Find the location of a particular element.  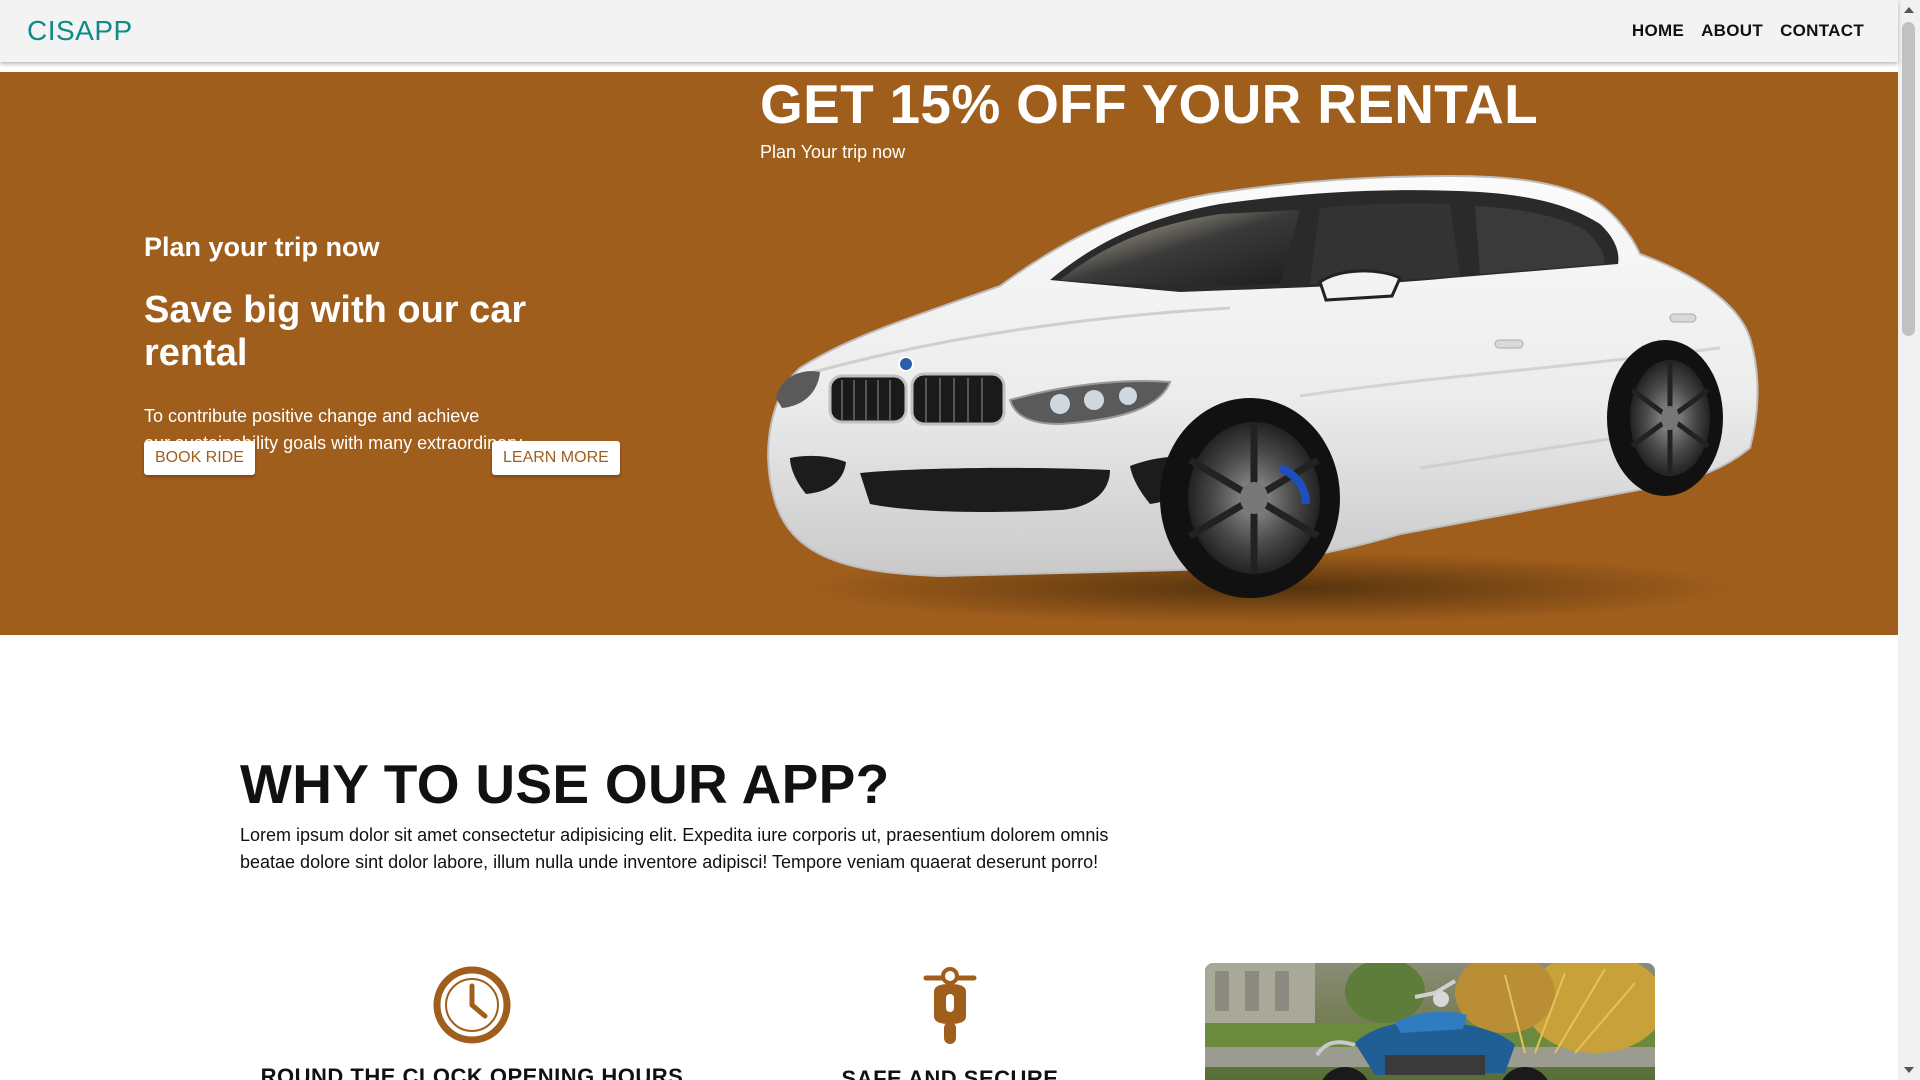

brand-logo: CISAPP is located at coordinates (80, 31).